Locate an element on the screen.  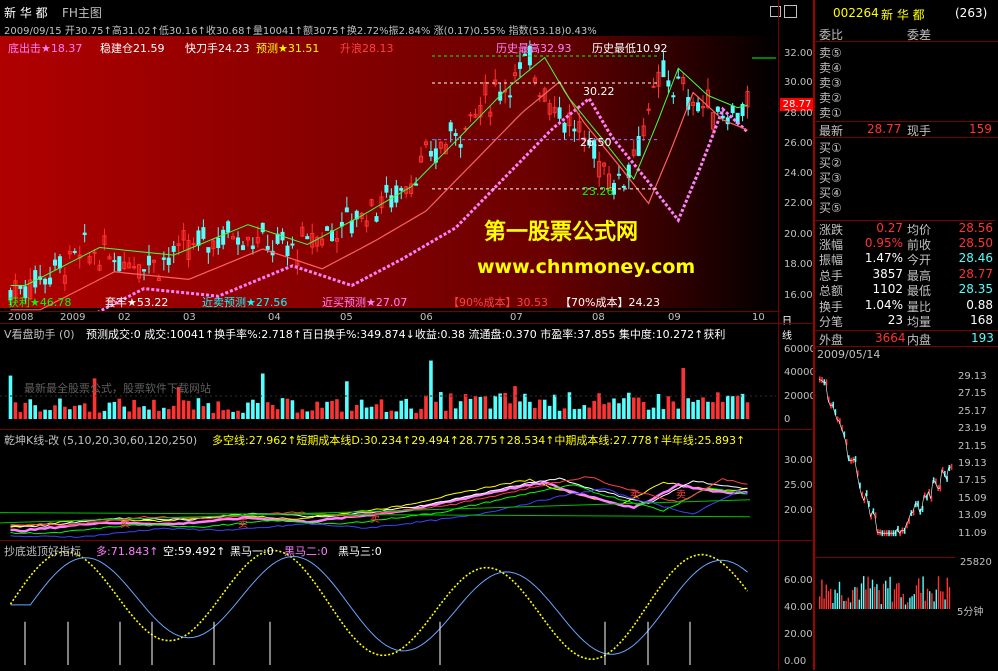
stat-value-2: 28.77 is located at coordinates (975, 273).